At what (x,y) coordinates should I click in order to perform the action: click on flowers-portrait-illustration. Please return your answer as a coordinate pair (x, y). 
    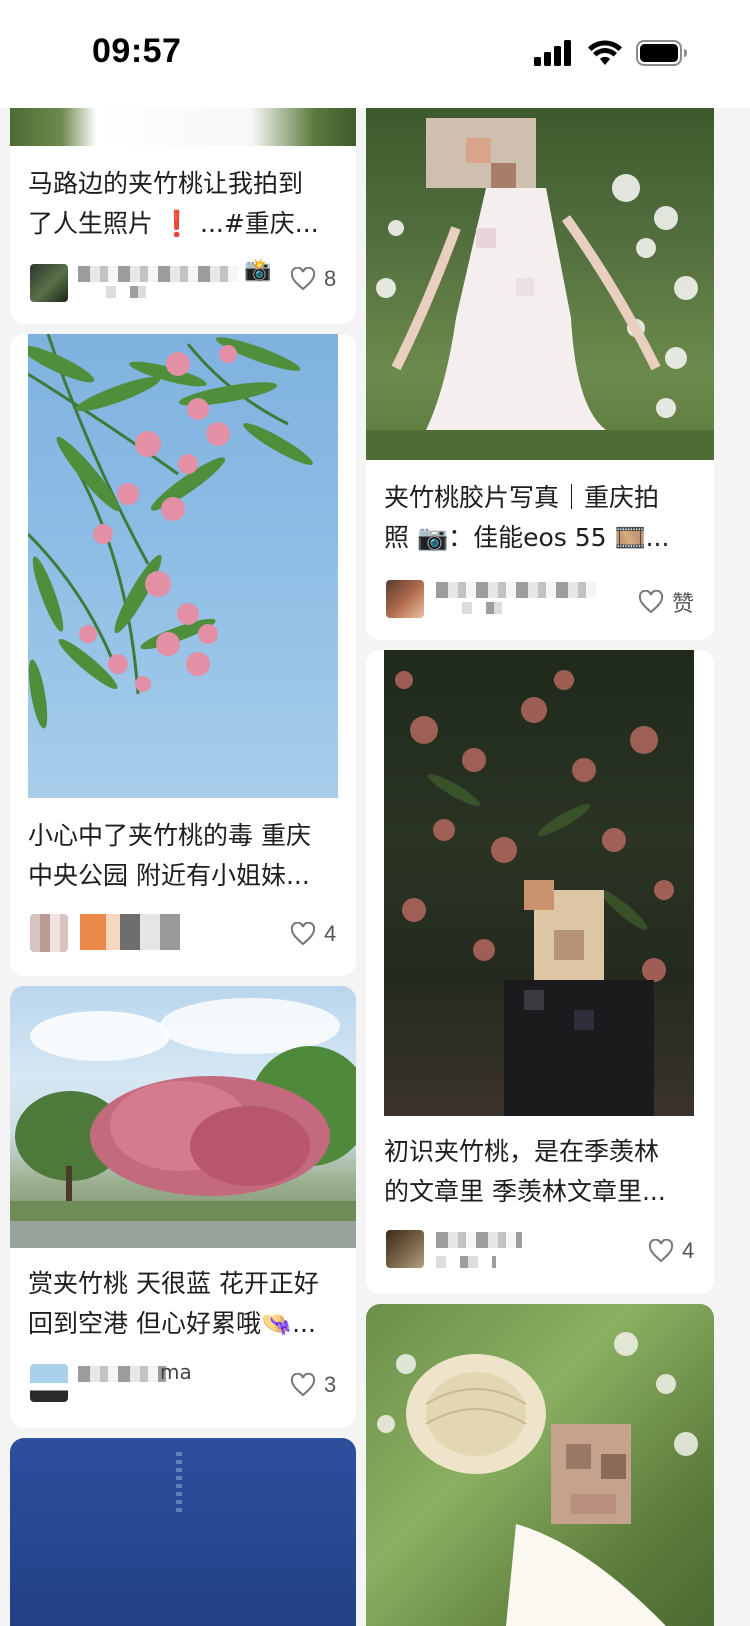
    Looking at the image, I should click on (534, 893).